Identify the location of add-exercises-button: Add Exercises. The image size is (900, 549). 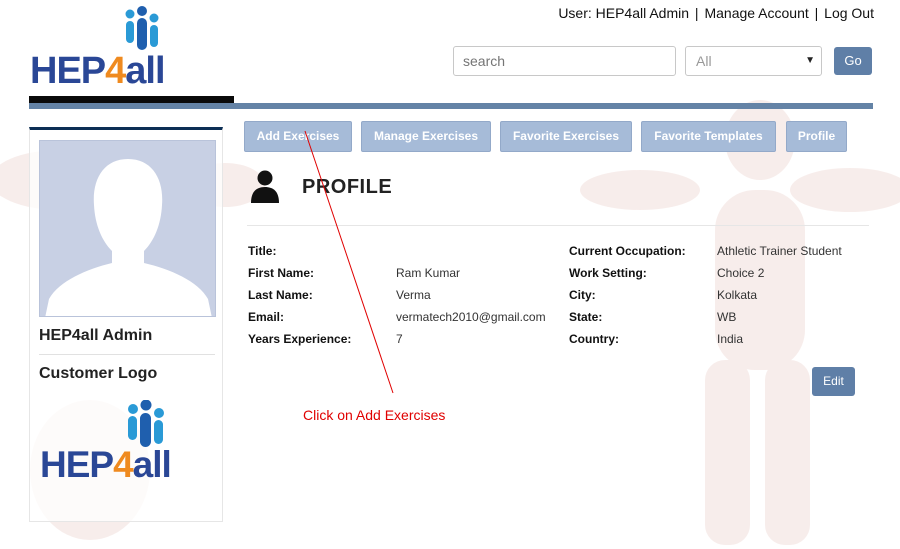
(298, 136).